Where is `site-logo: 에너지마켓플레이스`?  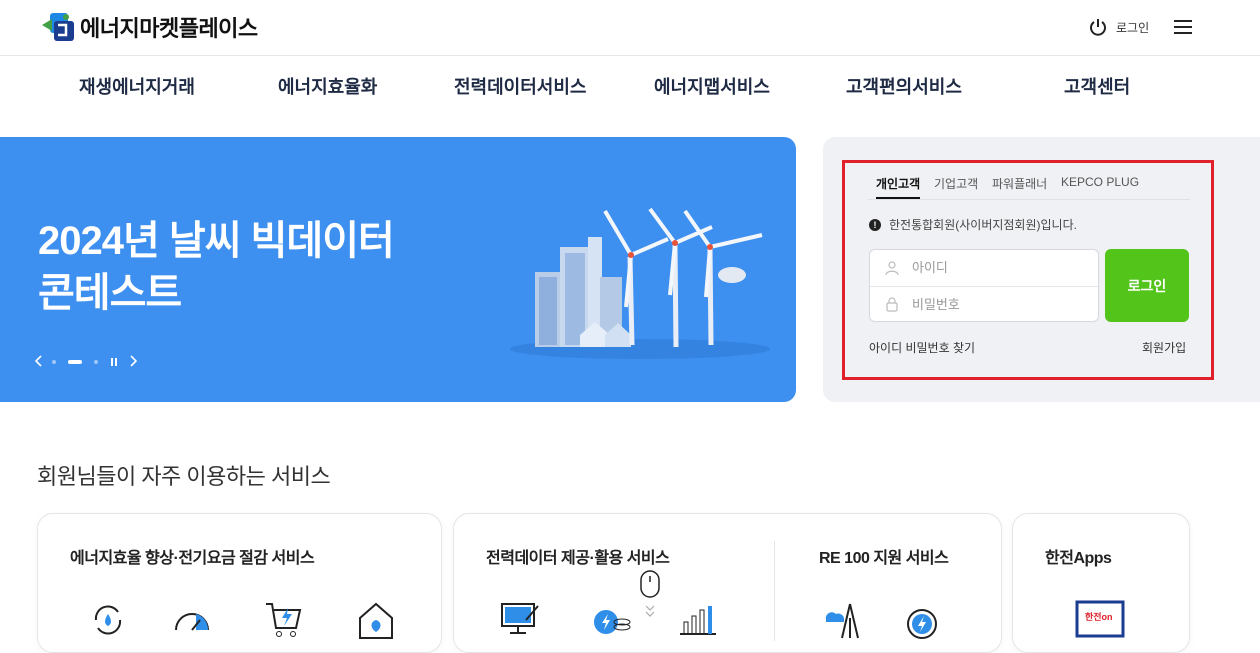 site-logo: 에너지마켓플레이스 is located at coordinates (149, 27).